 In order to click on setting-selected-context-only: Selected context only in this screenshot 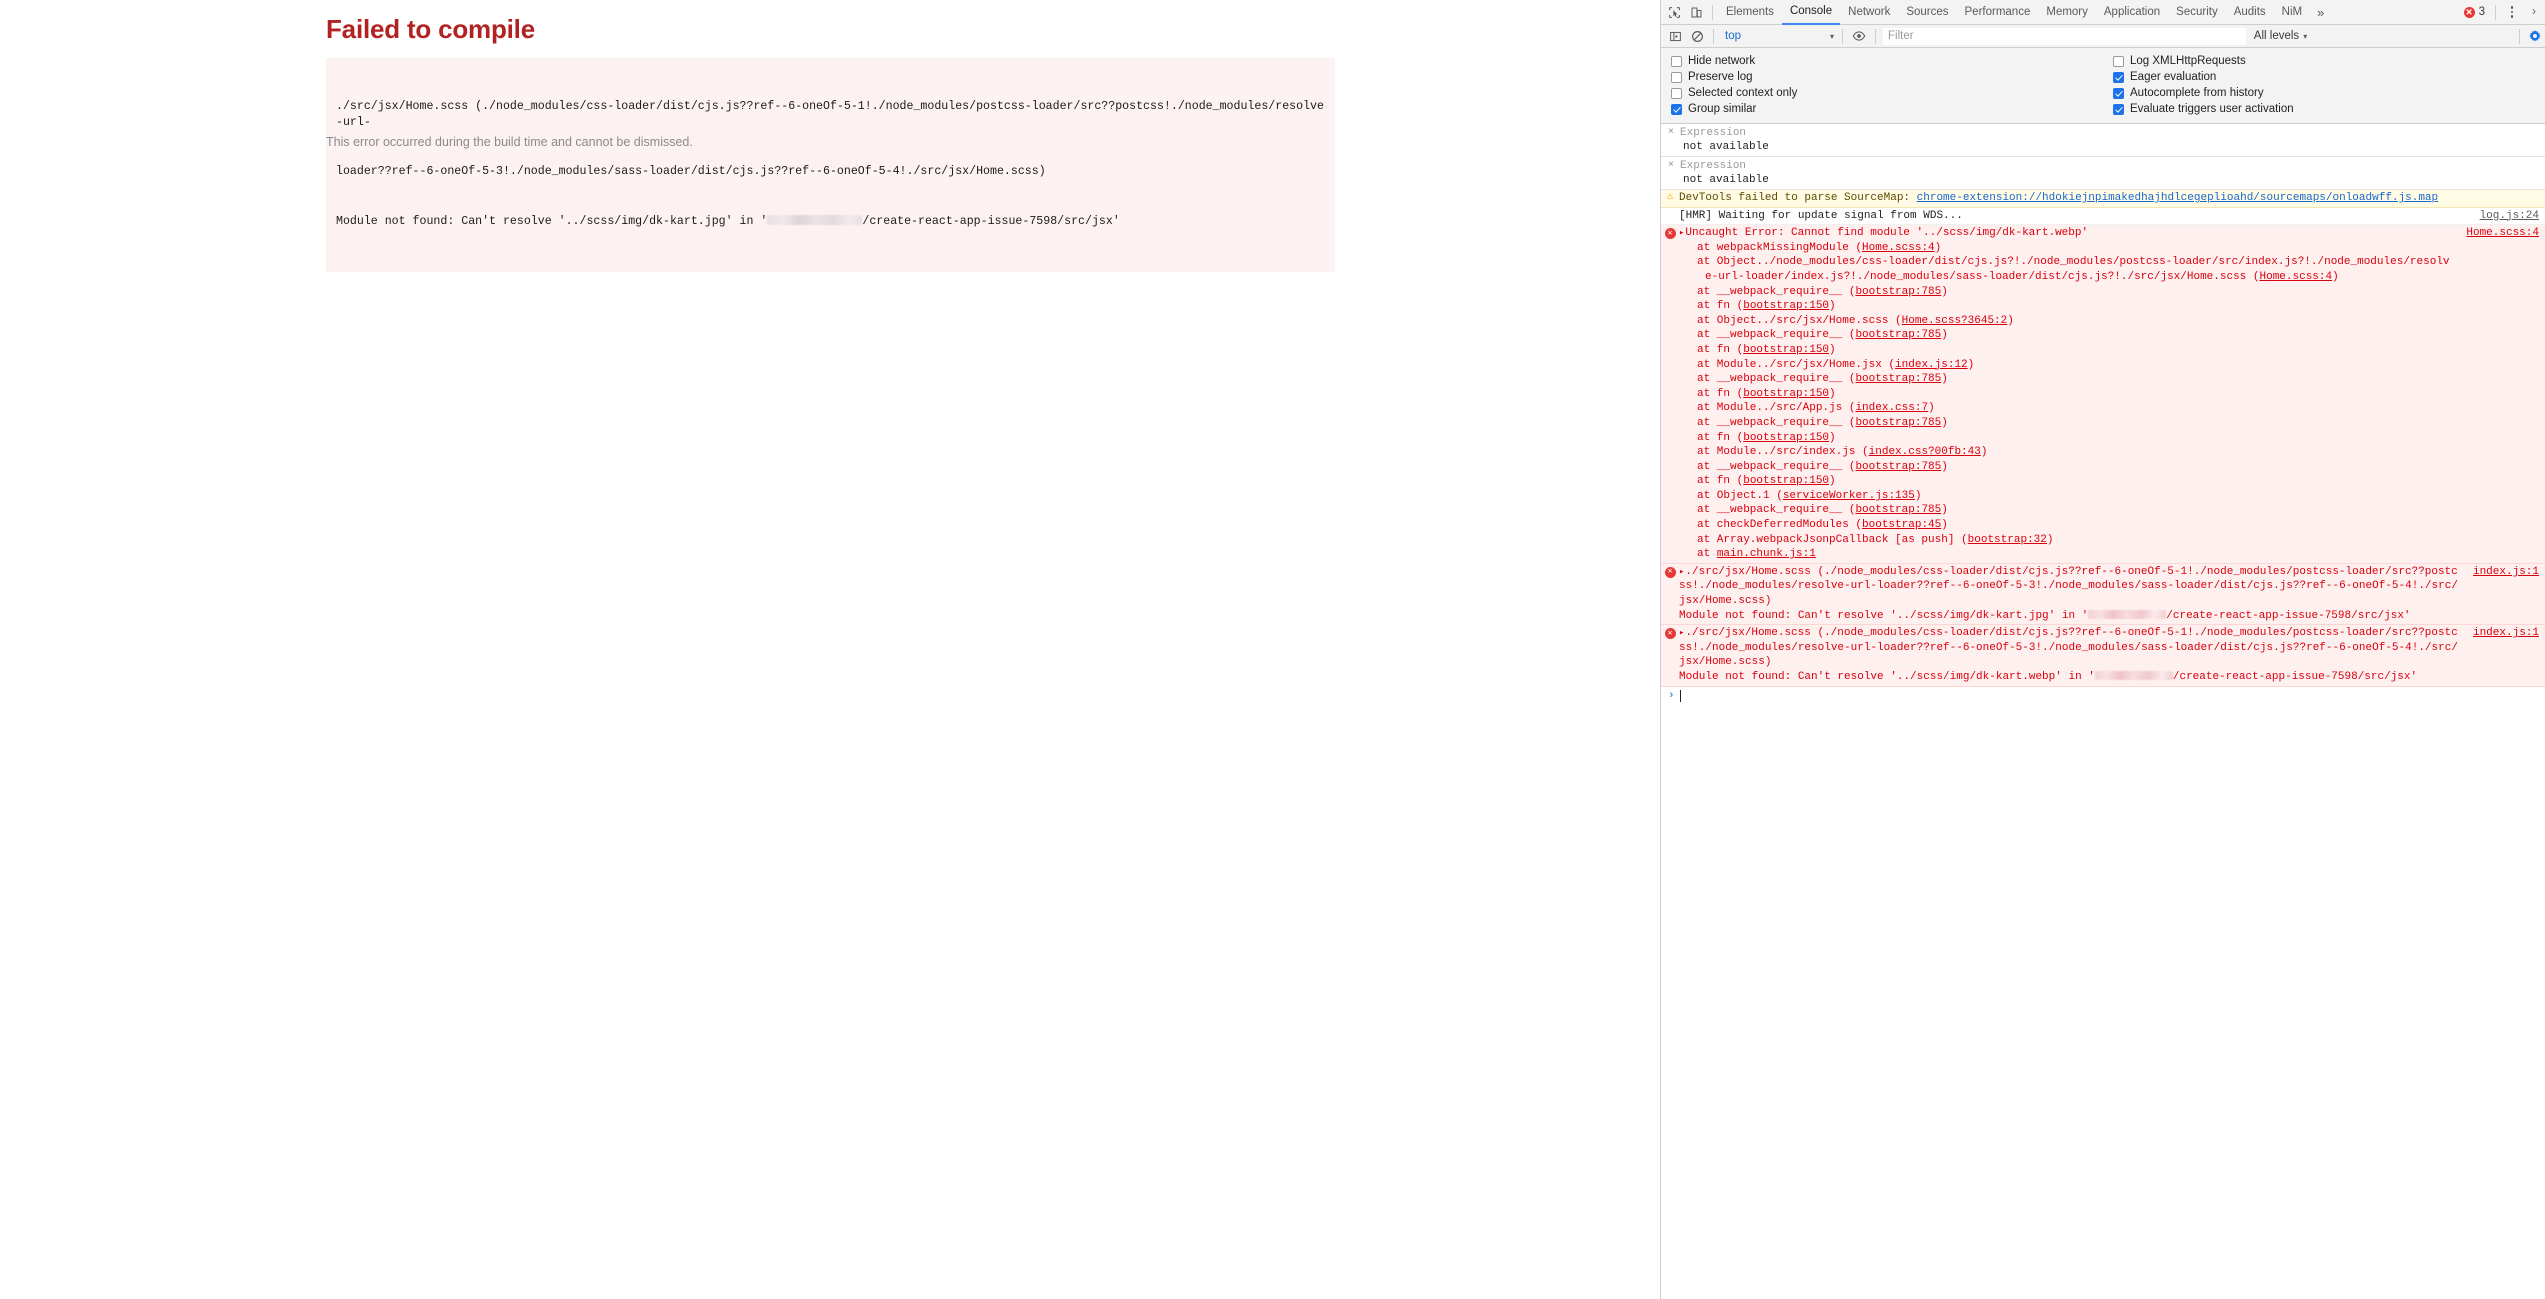, I will do `click(1887, 93)`.